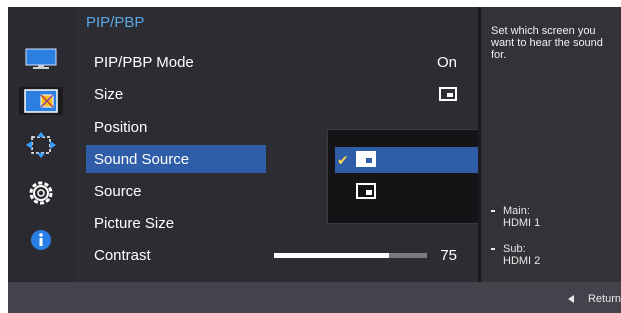 This screenshot has height=313, width=621. Describe the element at coordinates (134, 223) in the screenshot. I see `menu-item-label: Picture Size` at that location.